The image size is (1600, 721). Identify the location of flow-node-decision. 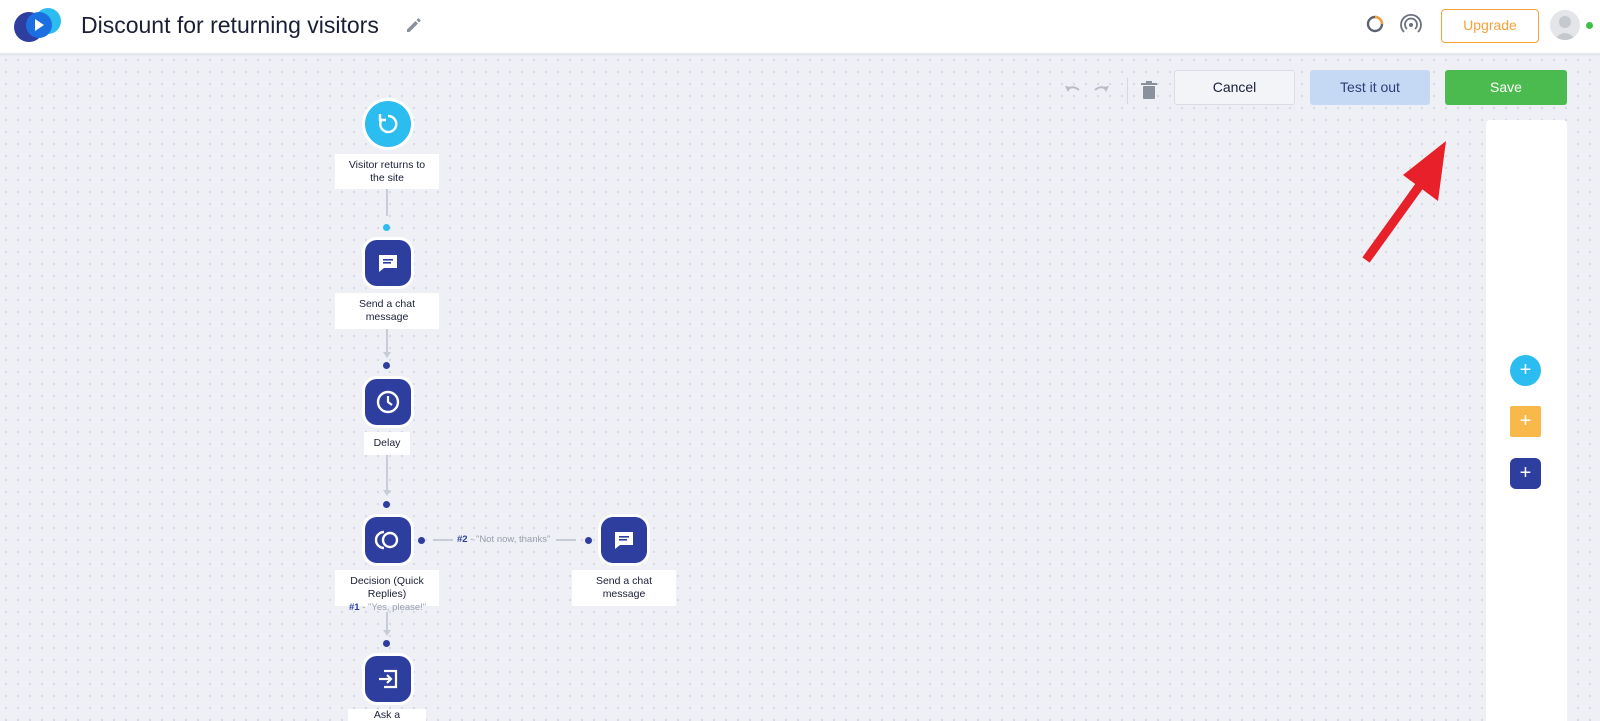
(388, 540).